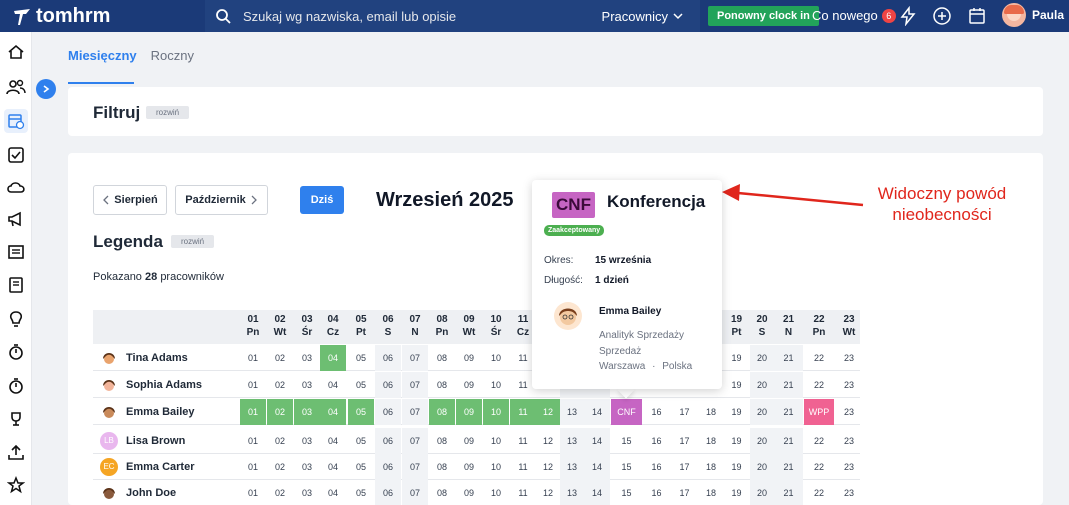 This screenshot has height=505, width=1069. What do you see at coordinates (626, 492) in the screenshot?
I see `day-cell: 15` at bounding box center [626, 492].